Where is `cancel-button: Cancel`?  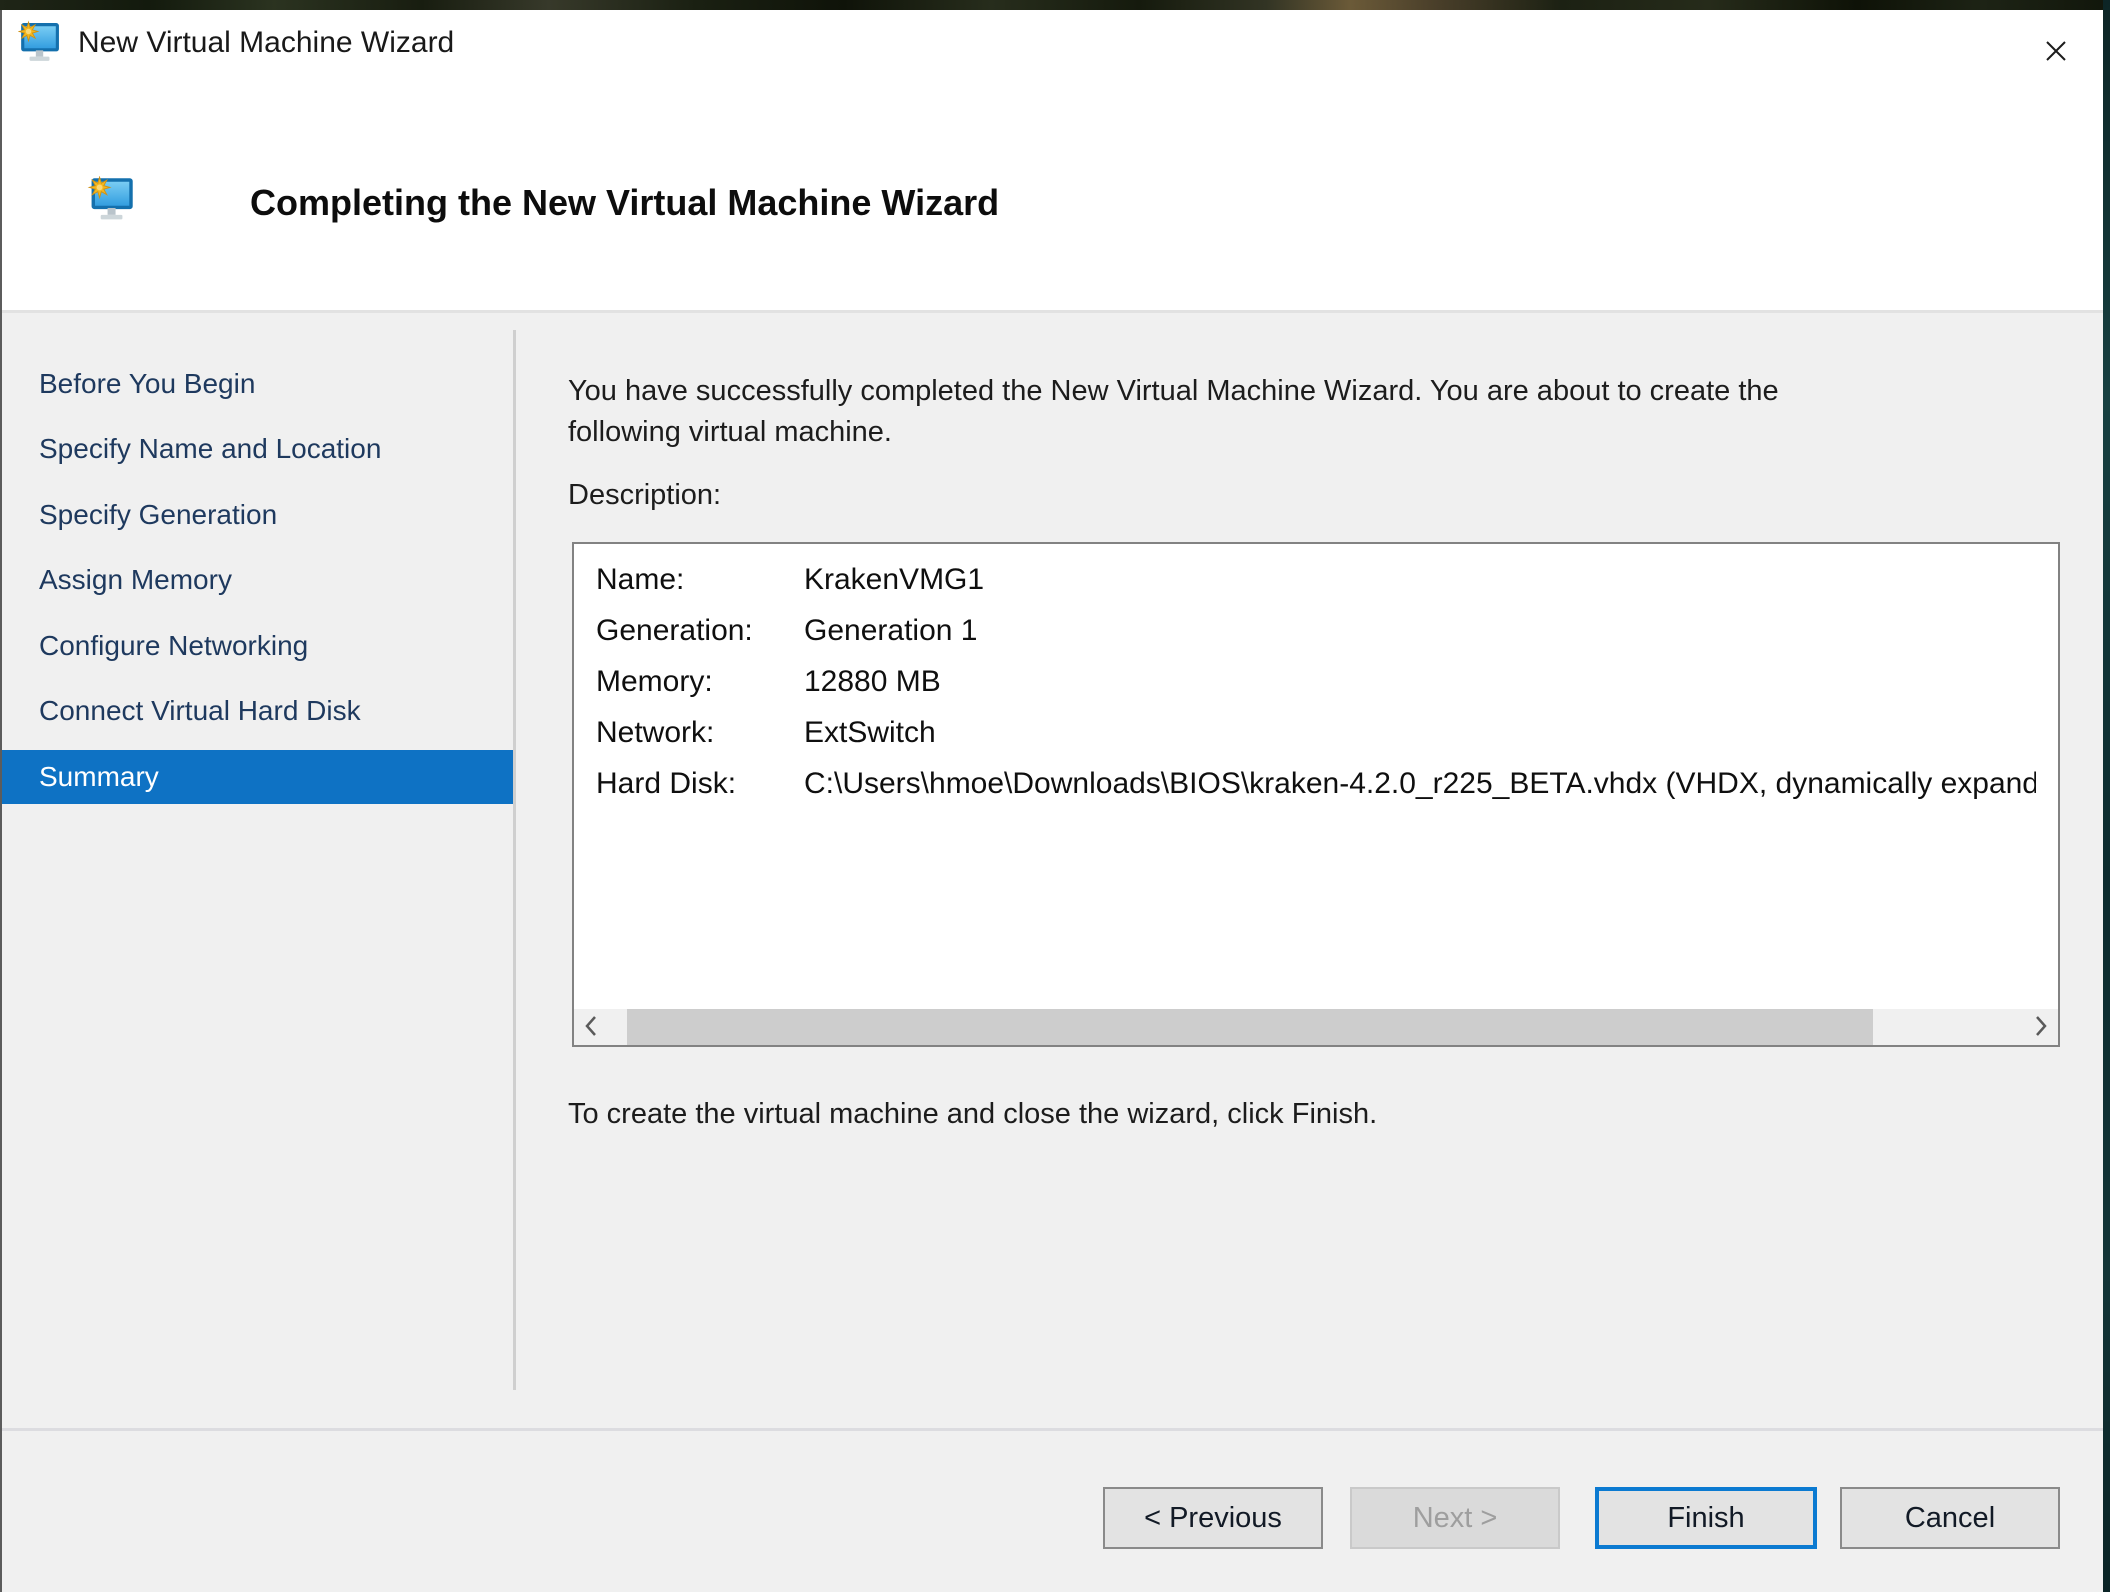 cancel-button: Cancel is located at coordinates (1950, 1518).